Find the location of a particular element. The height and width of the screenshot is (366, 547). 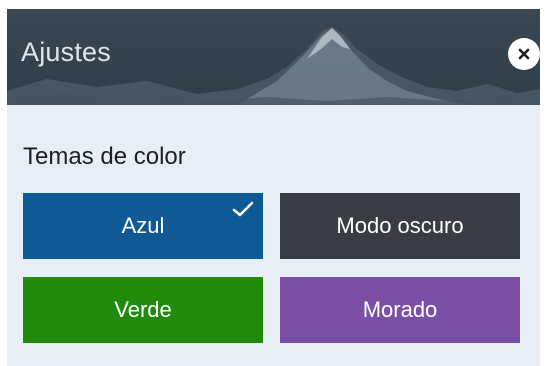

theme-button-label: Verde is located at coordinates (143, 309).